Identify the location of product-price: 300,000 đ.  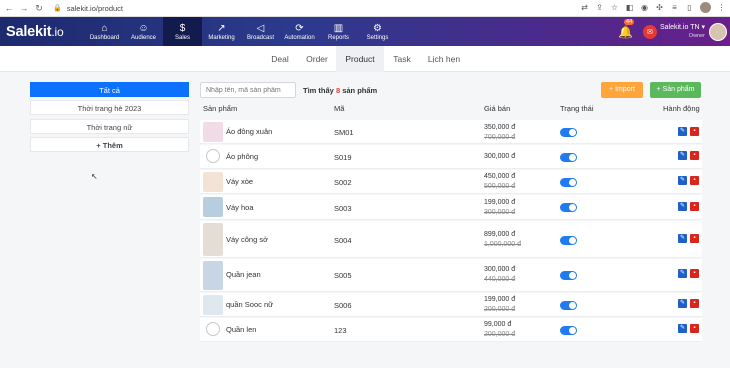
(499, 157).